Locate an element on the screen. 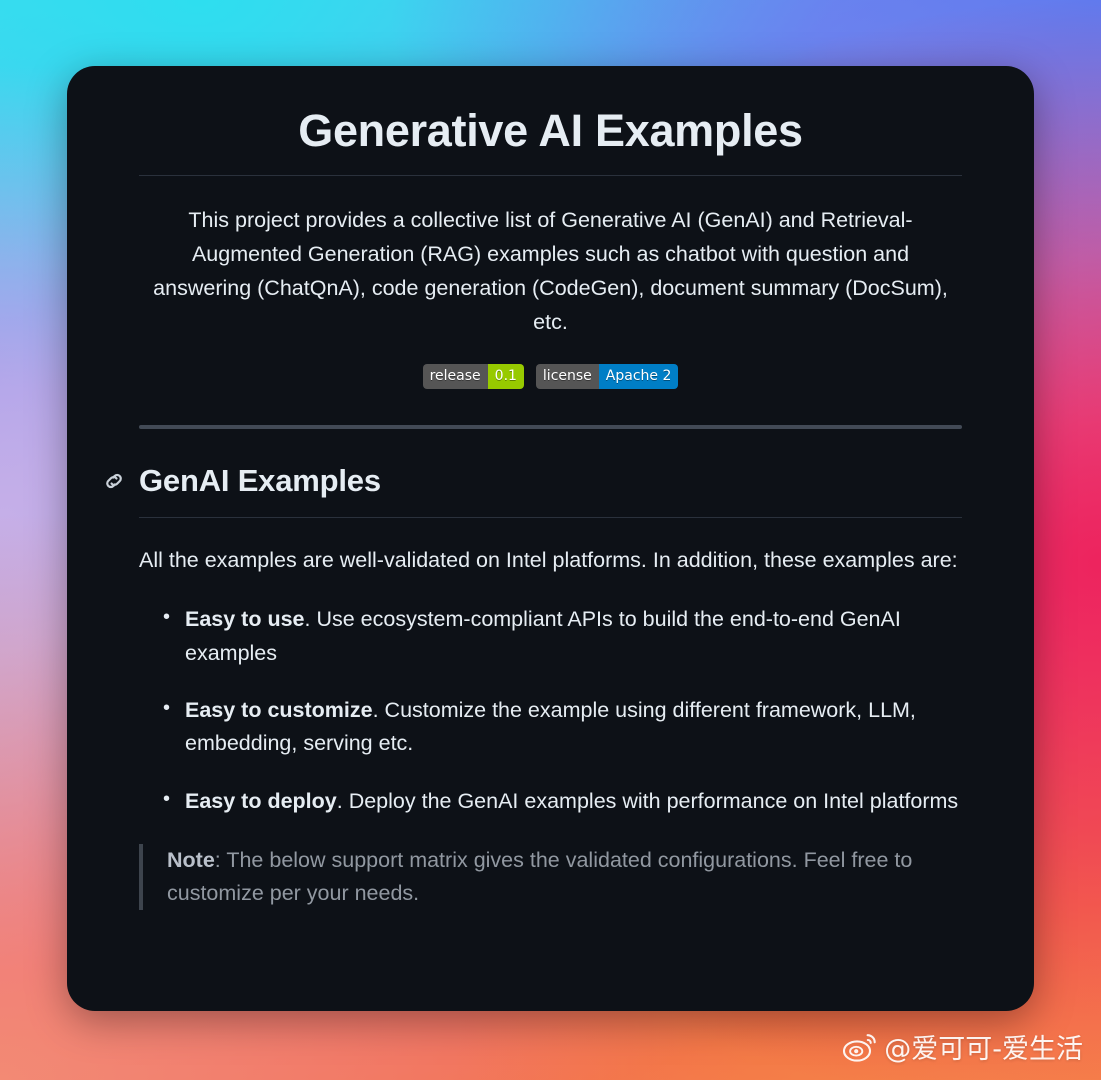 The width and height of the screenshot is (1101, 1080). note-term: Note is located at coordinates (191, 859).